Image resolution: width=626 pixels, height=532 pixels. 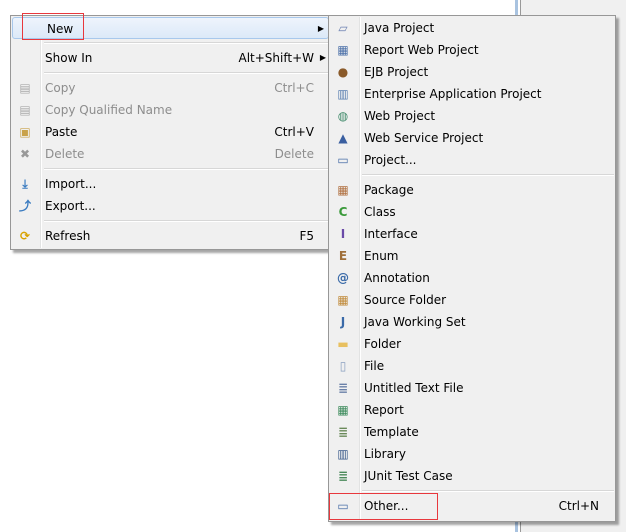 What do you see at coordinates (383, 344) in the screenshot?
I see `menu-item-label: Folder` at bounding box center [383, 344].